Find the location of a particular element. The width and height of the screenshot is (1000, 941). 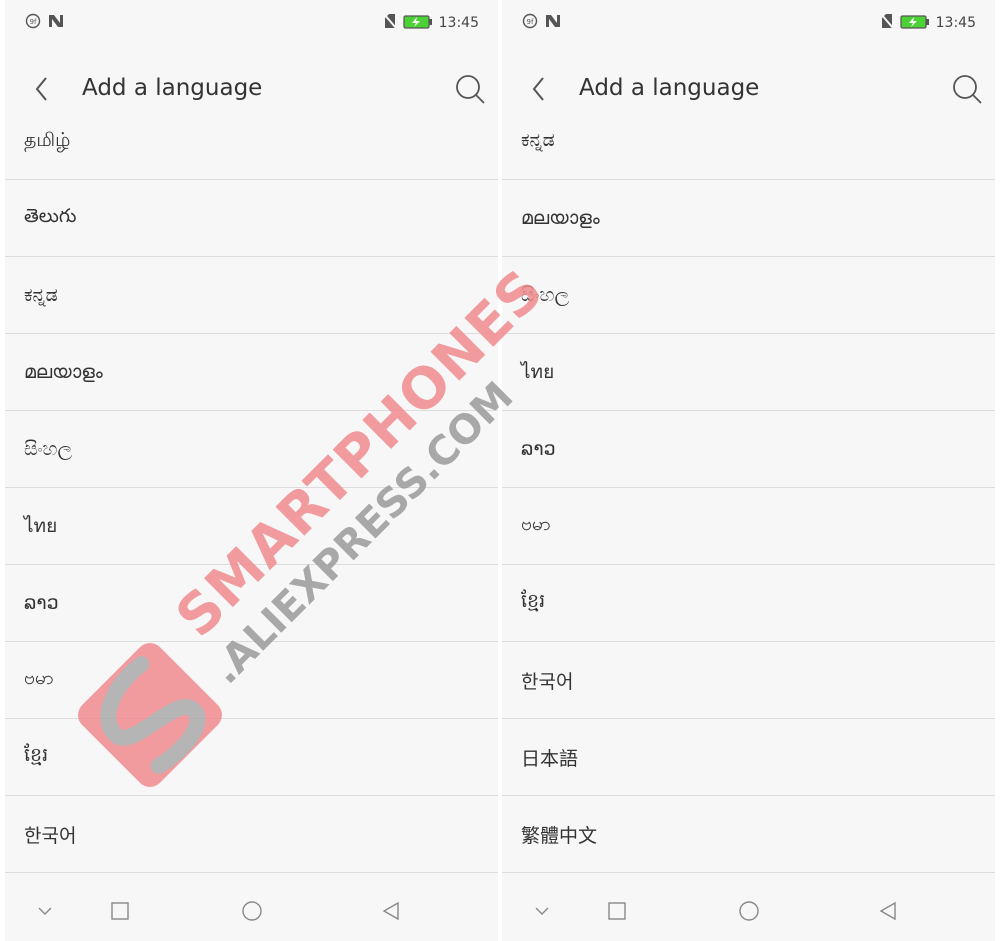

language-item: 日本語 is located at coordinates (748, 757).